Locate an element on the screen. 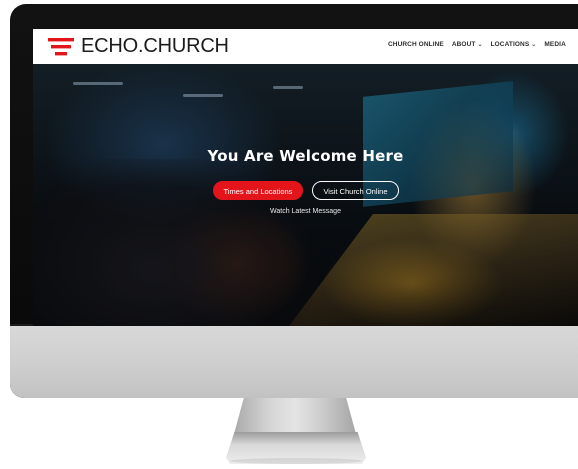 This screenshot has width=578, height=469. nav-item-about: ABOUT ⌄ is located at coordinates (467, 44).